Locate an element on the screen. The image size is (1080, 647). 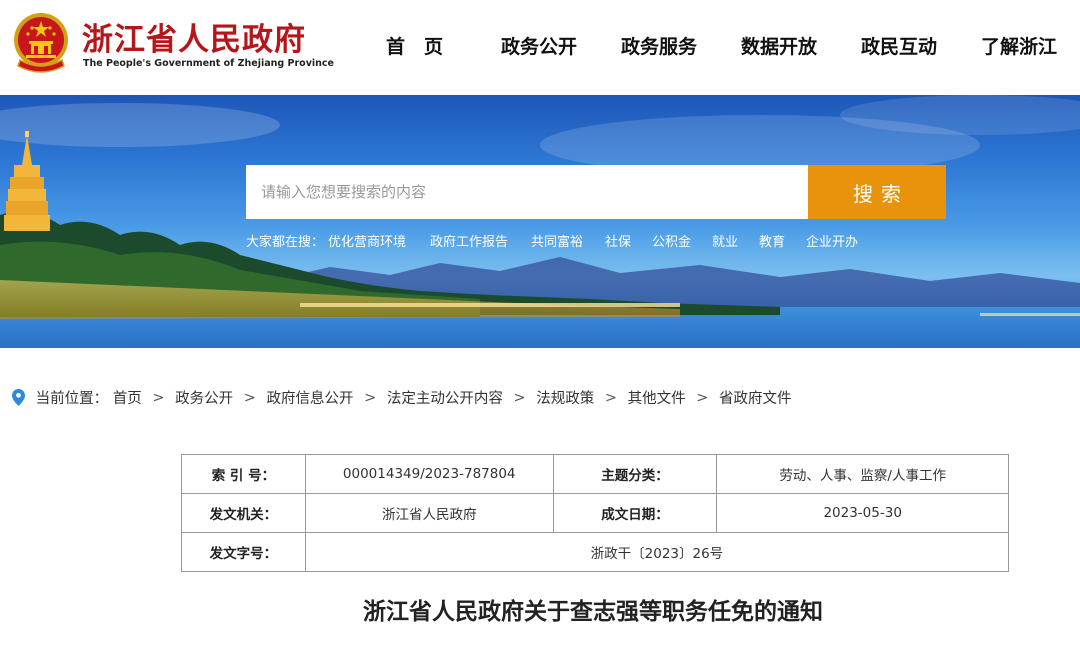
nav-item-interaction: 政民互动 is located at coordinates (899, 45).